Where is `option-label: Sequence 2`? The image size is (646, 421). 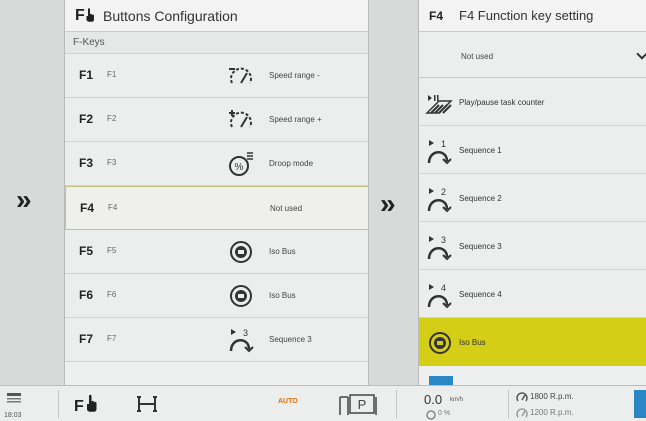 option-label: Sequence 2 is located at coordinates (480, 198).